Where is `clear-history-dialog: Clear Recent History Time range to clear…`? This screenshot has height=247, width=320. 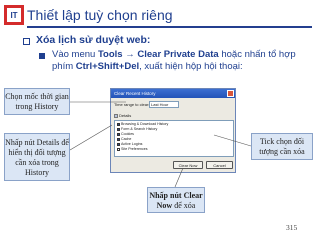 clear-history-dialog: Clear Recent History Time range to clear… is located at coordinates (173, 130).